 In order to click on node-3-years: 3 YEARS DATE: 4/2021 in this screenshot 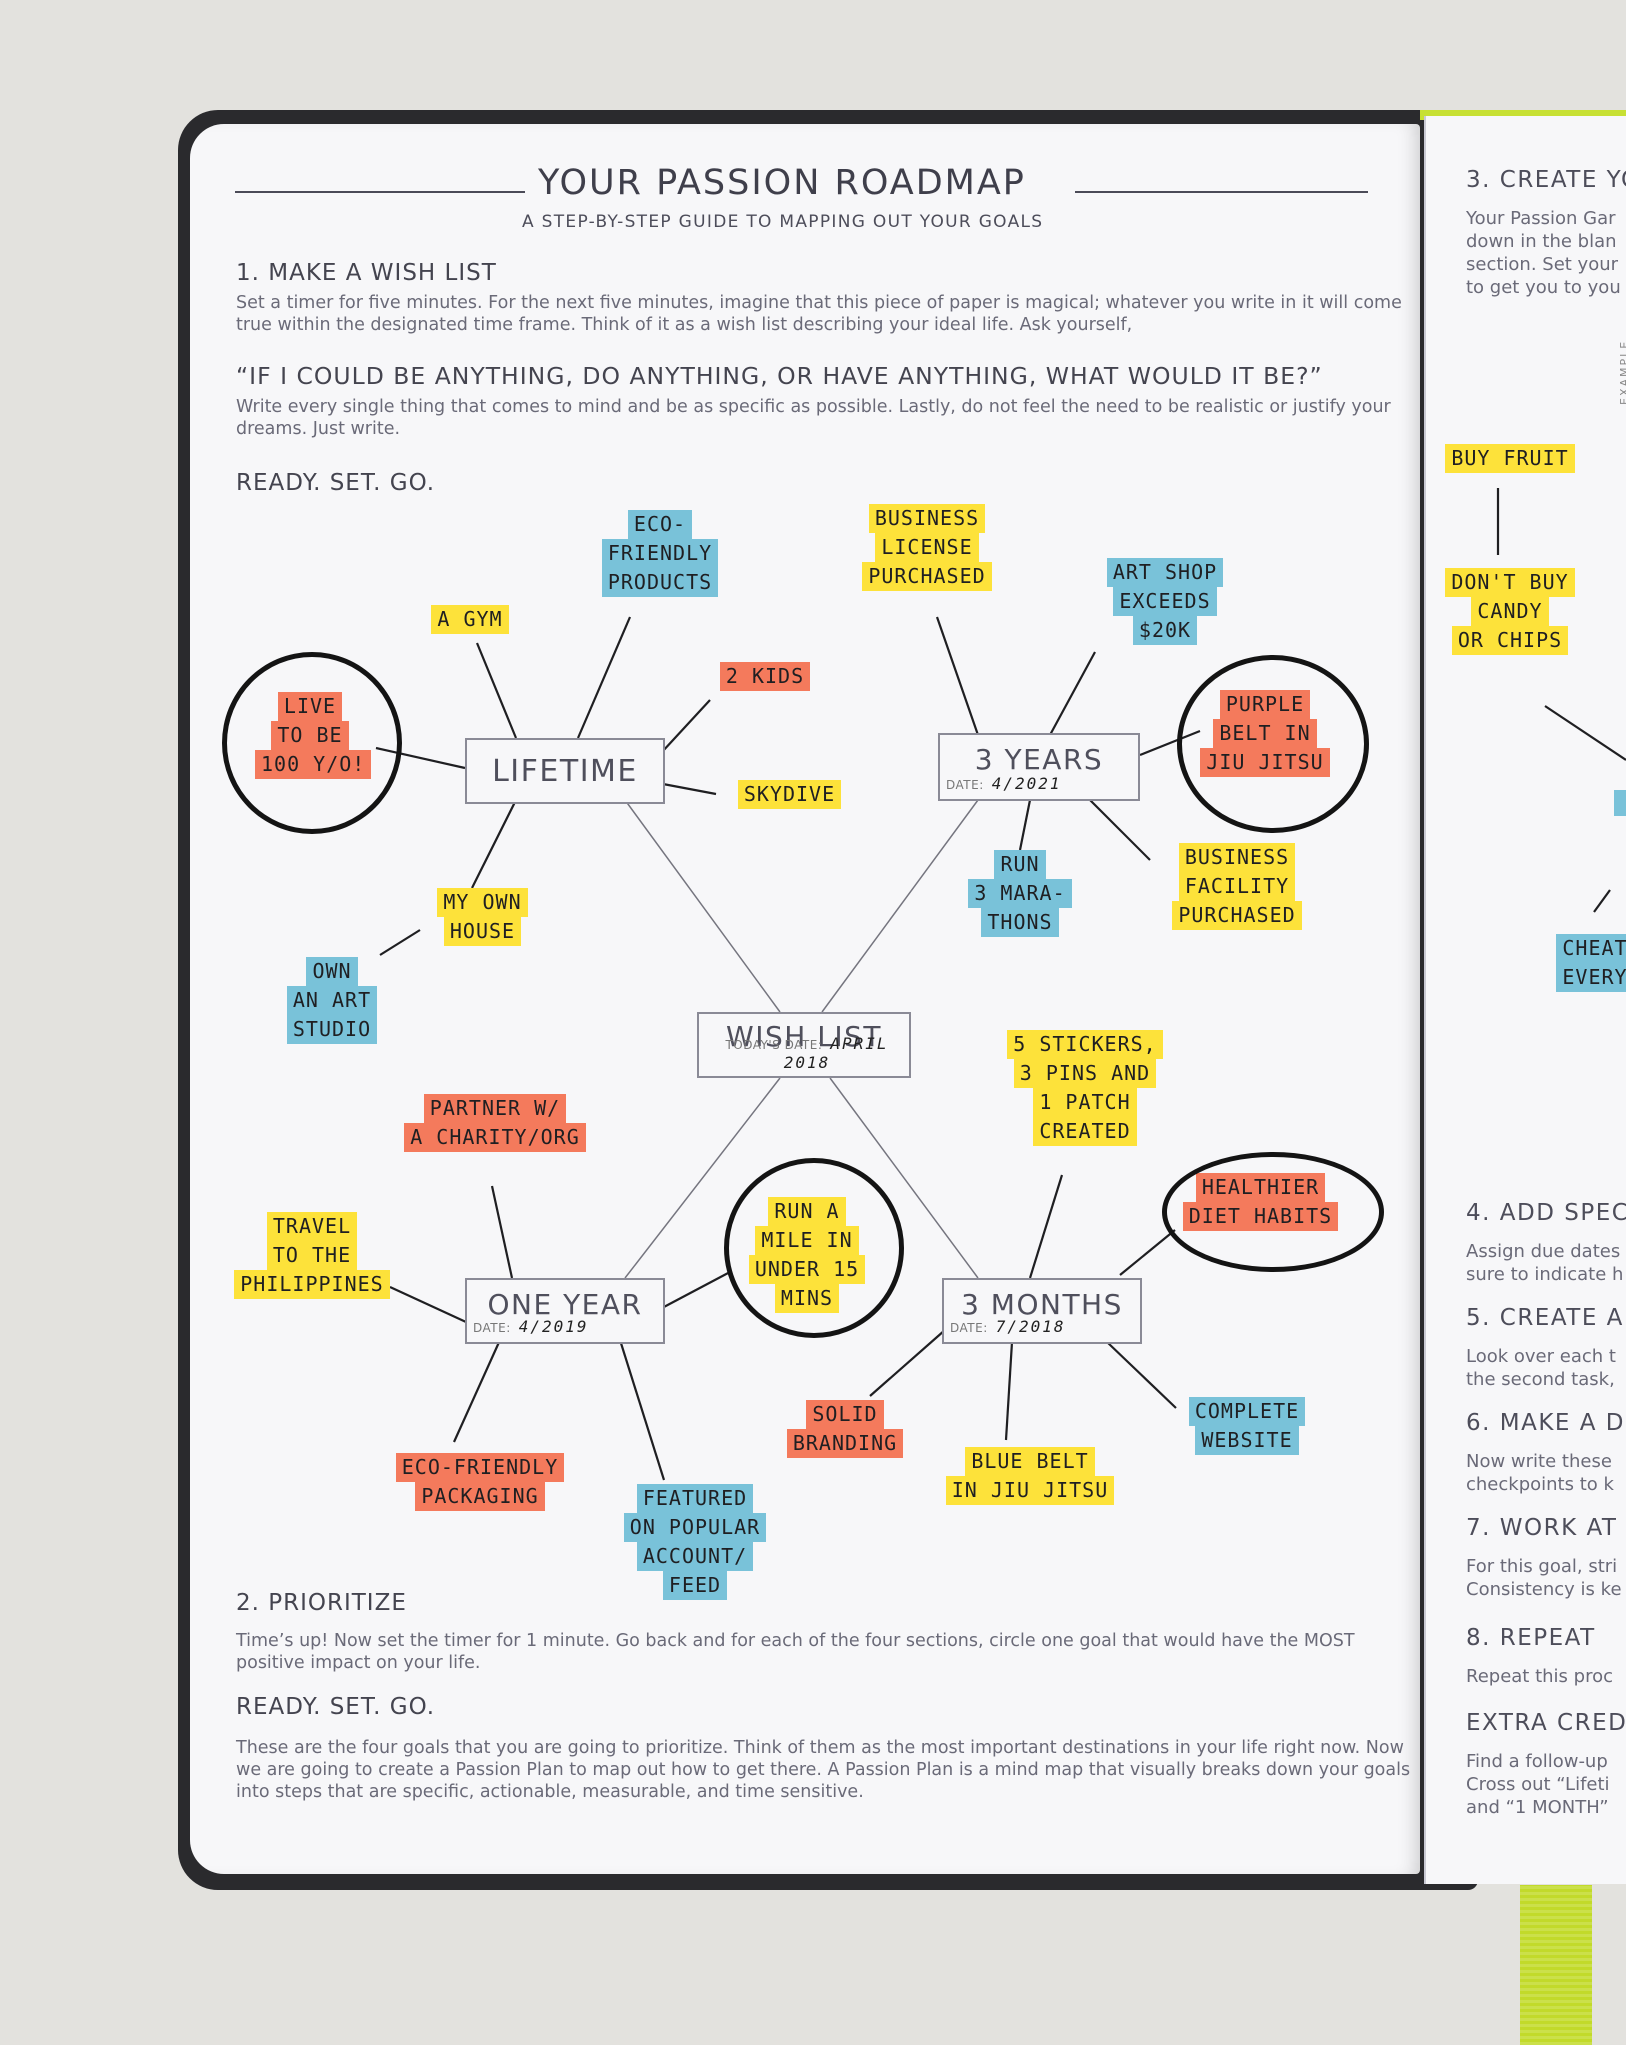, I will do `click(1039, 767)`.